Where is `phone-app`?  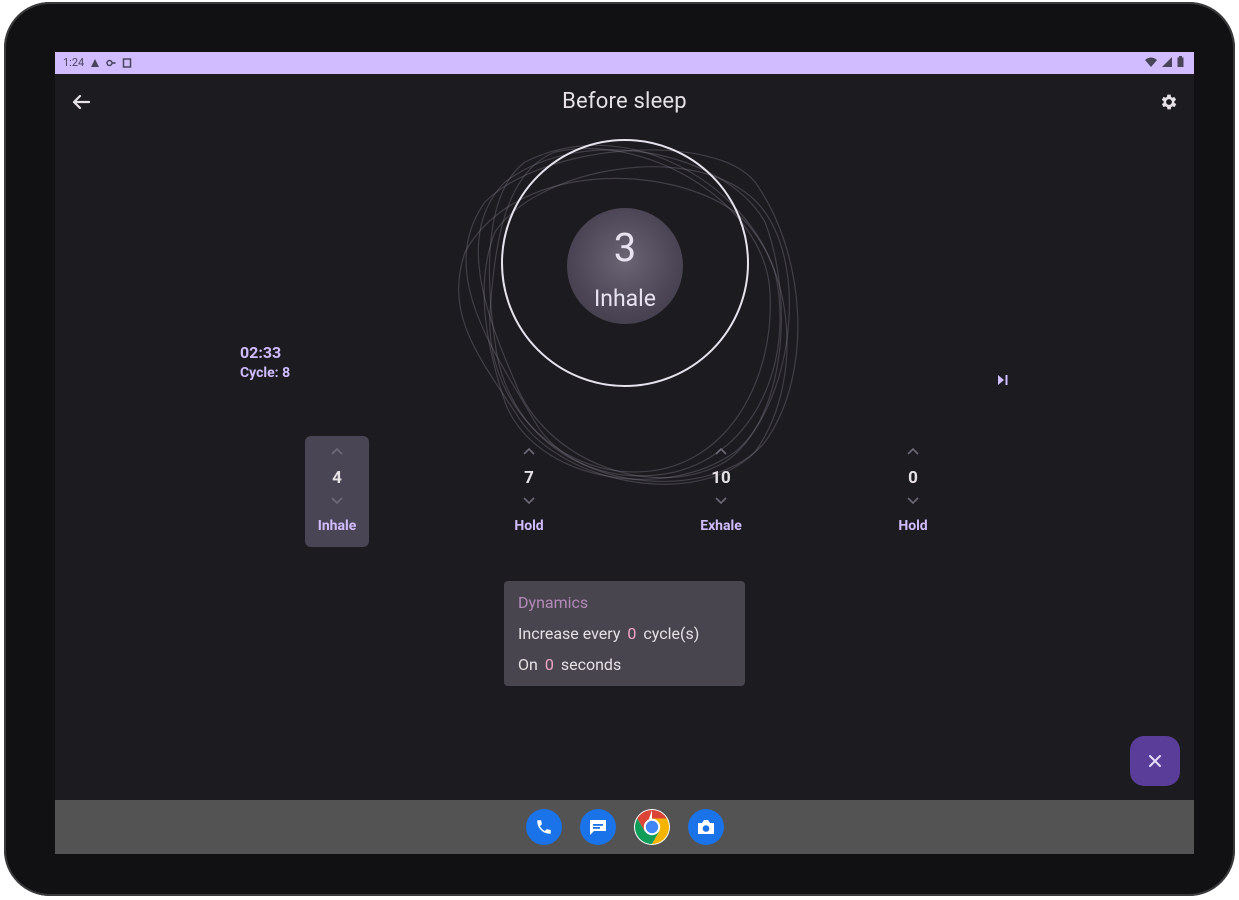 phone-app is located at coordinates (544, 827).